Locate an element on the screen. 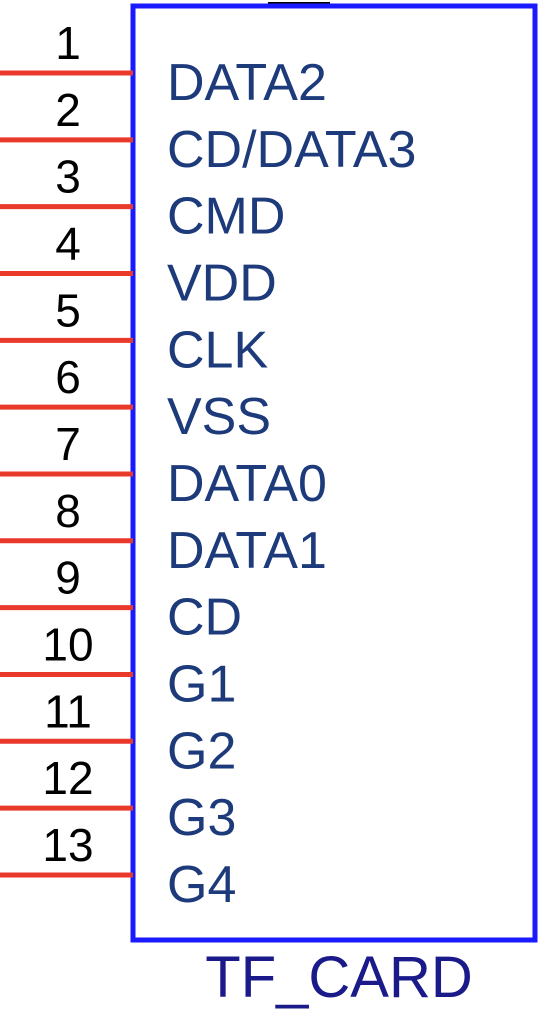 The image size is (556, 1018). pin-name: VDD is located at coordinates (222, 283).